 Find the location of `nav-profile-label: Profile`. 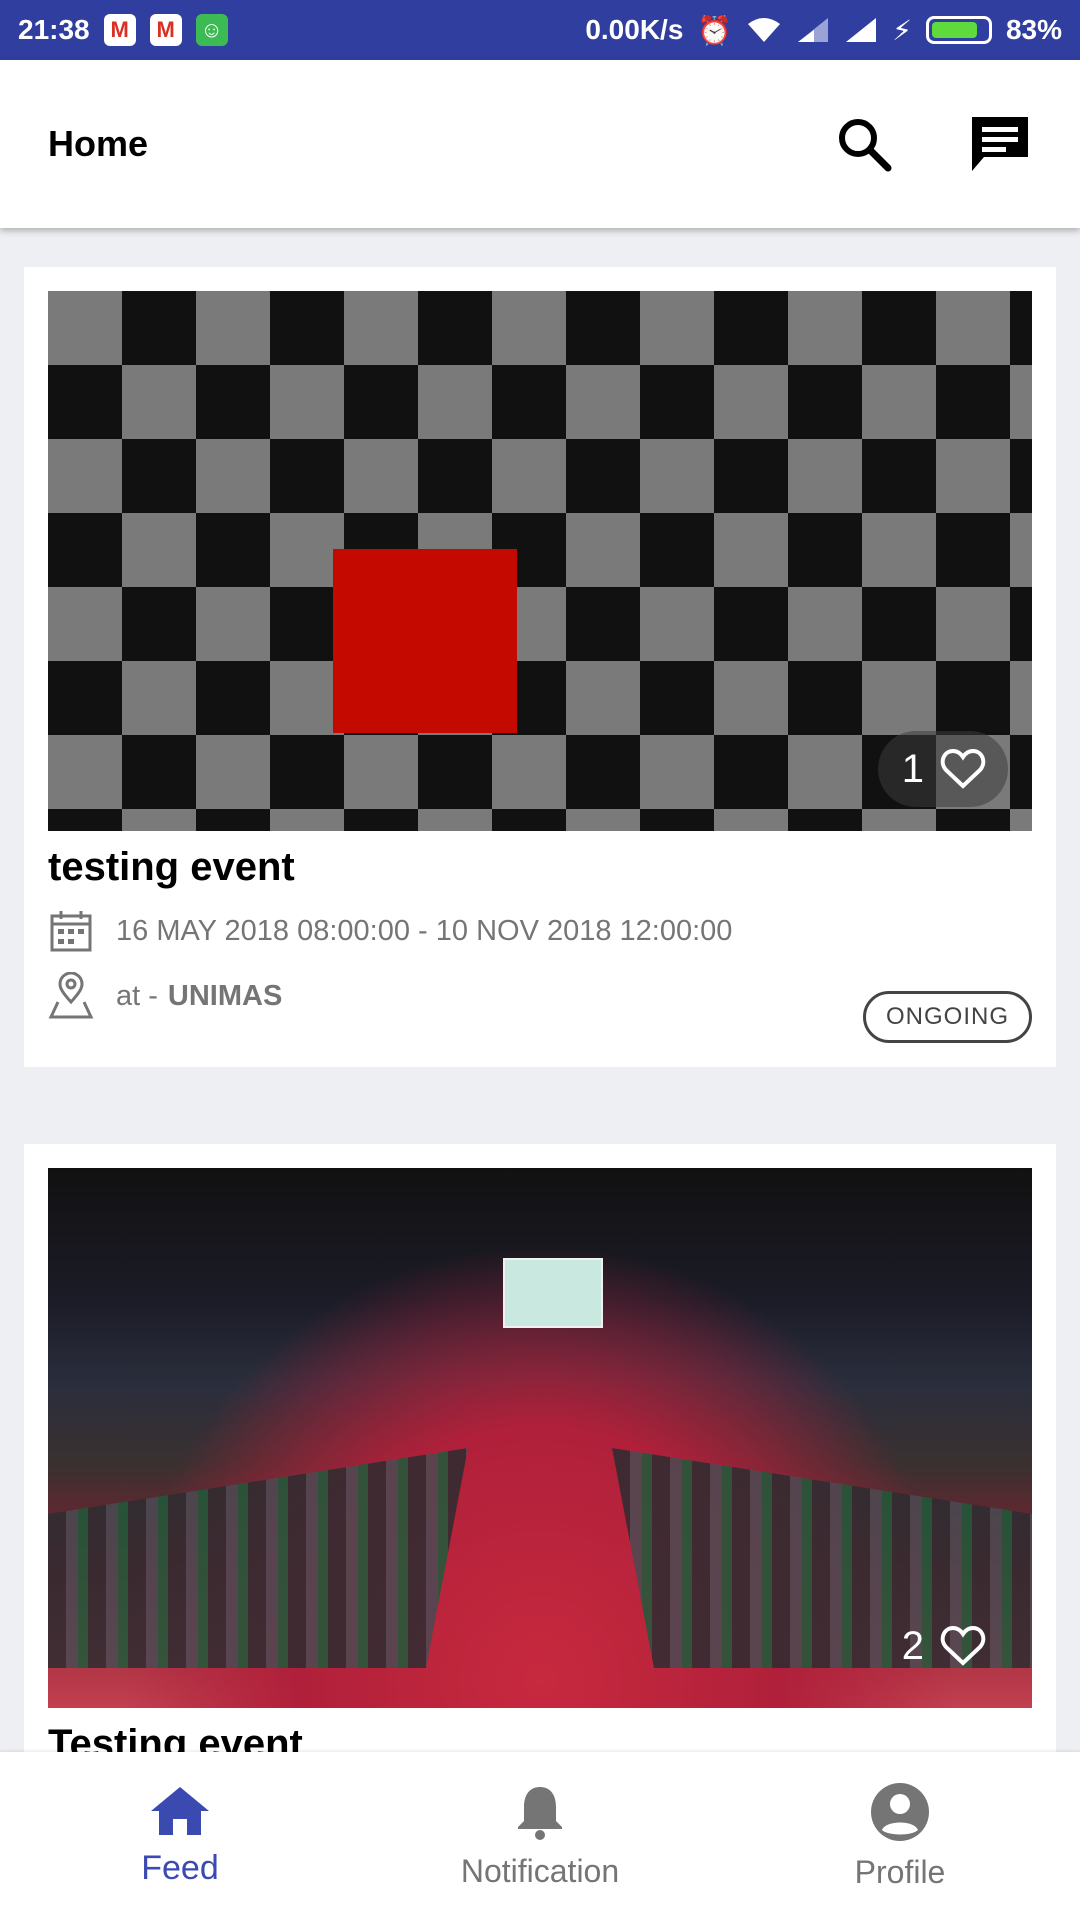

nav-profile-label: Profile is located at coordinates (900, 1871).